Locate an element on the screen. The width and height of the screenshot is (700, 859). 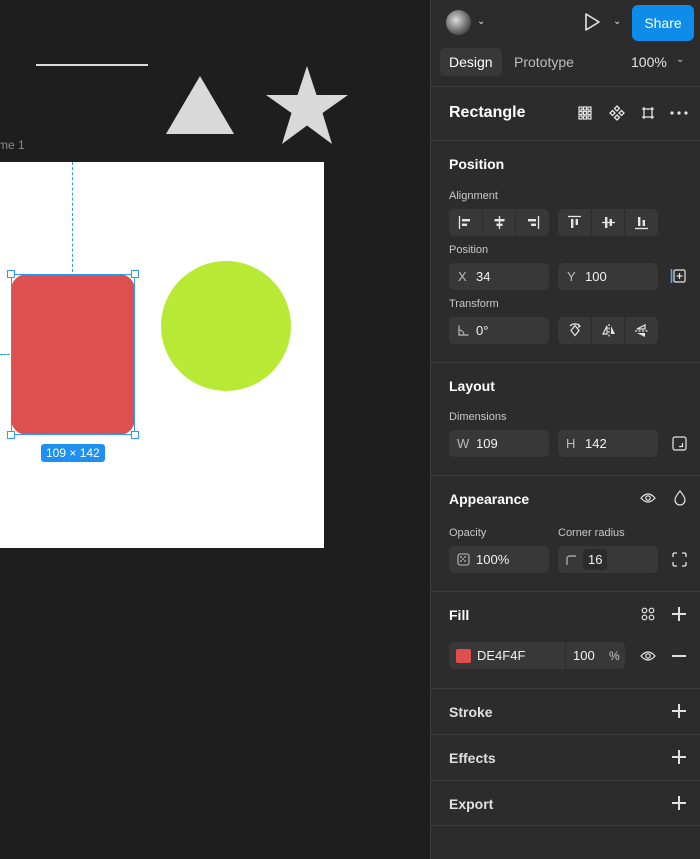
zoom-chevron-icon: ⌄ is located at coordinates (680, 59).